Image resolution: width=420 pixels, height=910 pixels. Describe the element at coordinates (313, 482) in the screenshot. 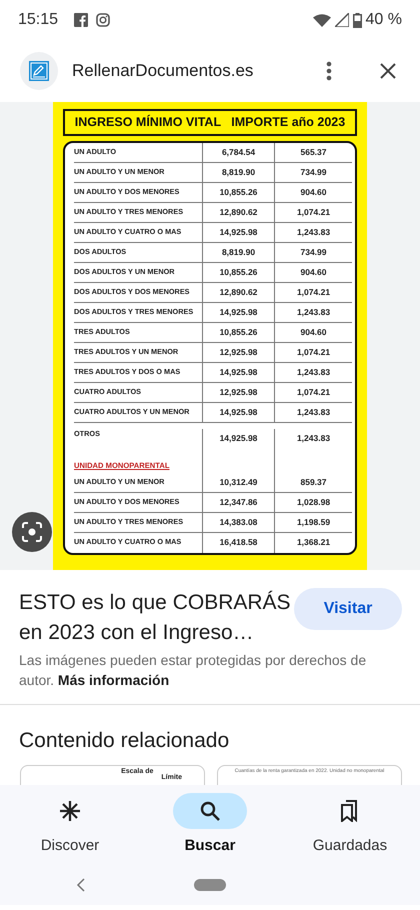

I see `monthly-amount: 859.37` at that location.